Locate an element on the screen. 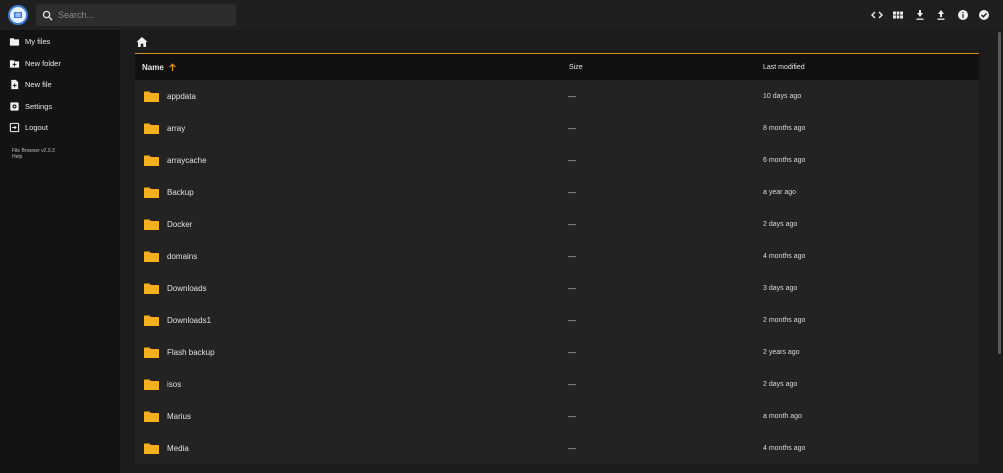 This screenshot has width=1003, height=473. switch-view-button is located at coordinates (899, 15).